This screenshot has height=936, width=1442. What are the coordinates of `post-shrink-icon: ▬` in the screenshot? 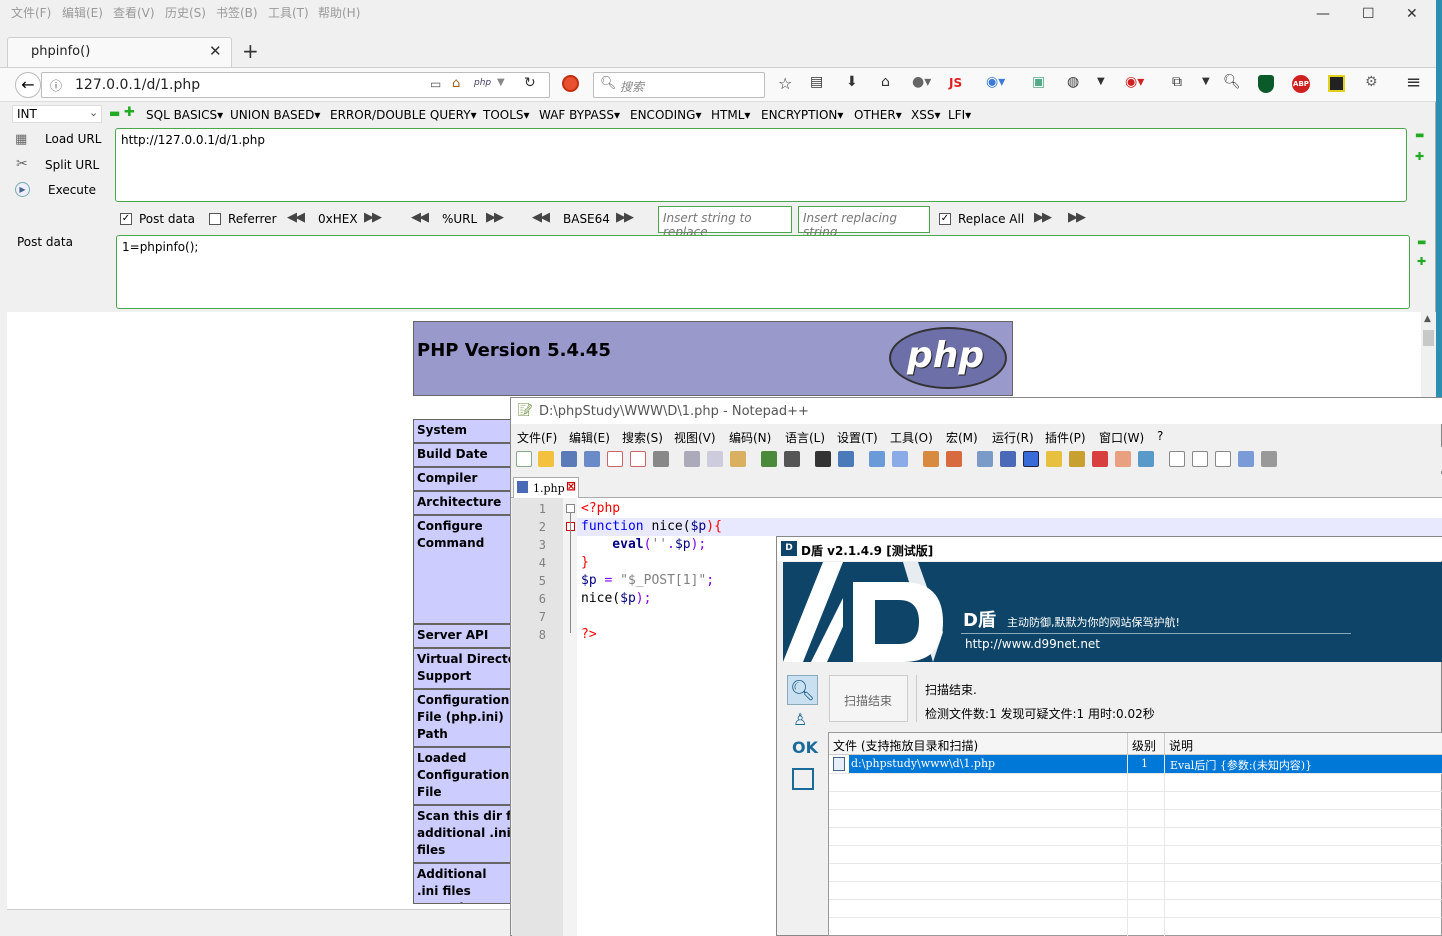 It's located at (1421, 242).